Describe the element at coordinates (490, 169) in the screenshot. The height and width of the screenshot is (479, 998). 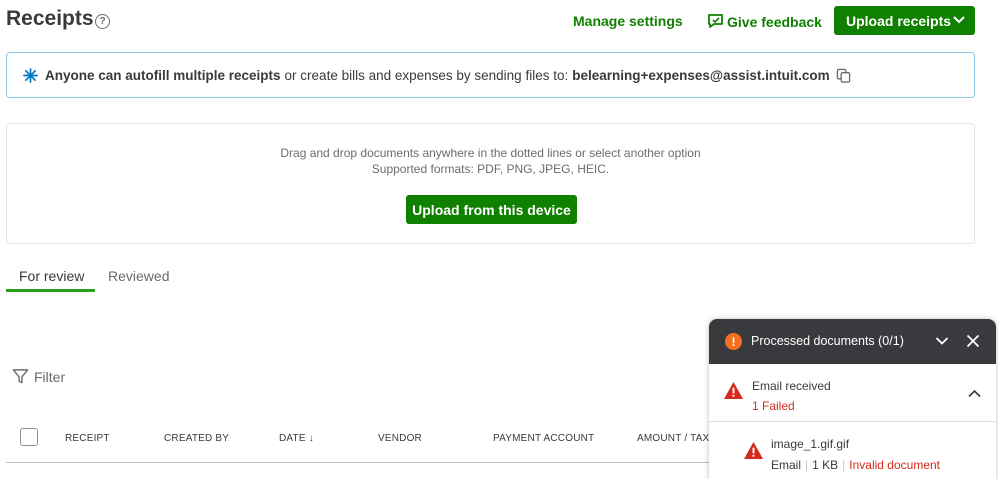
I see `supported-formats: Supported formats: PDF, PNG, JPEG, HEIC.` at that location.